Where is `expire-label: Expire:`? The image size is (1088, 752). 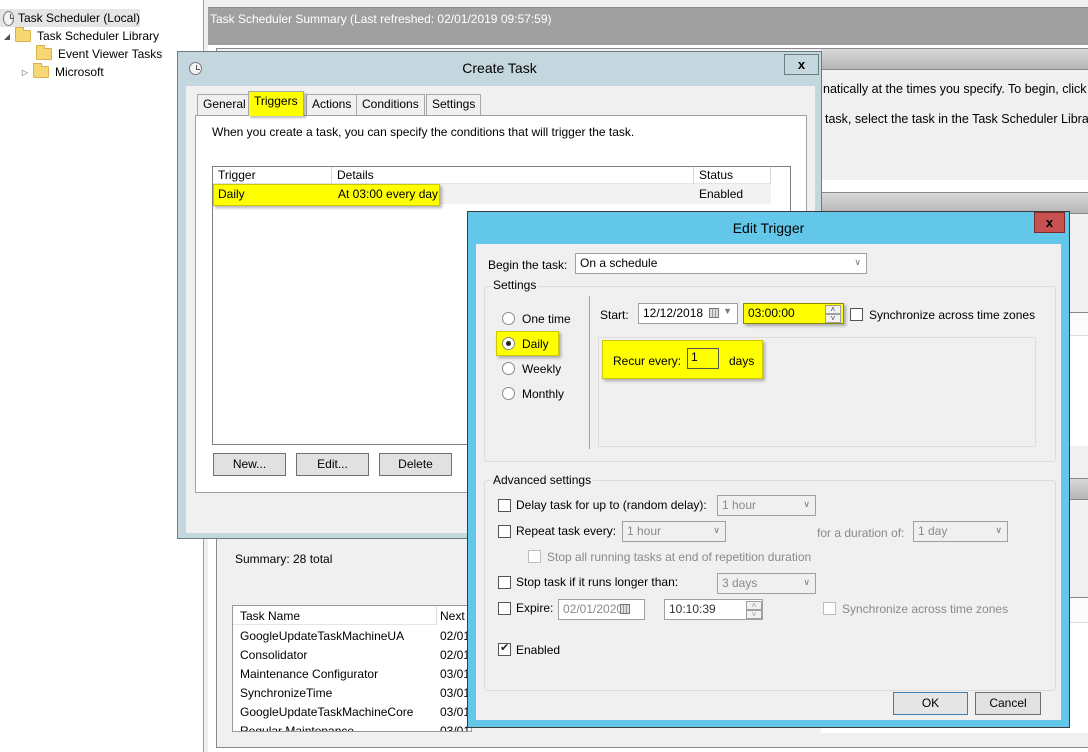
expire-label: Expire: is located at coordinates (535, 608).